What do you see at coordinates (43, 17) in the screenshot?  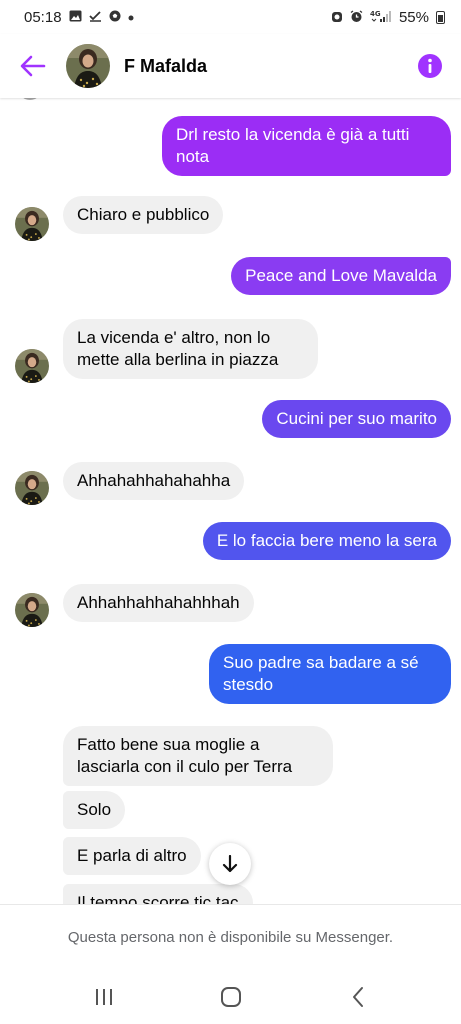 I see `status-time: 05:18` at bounding box center [43, 17].